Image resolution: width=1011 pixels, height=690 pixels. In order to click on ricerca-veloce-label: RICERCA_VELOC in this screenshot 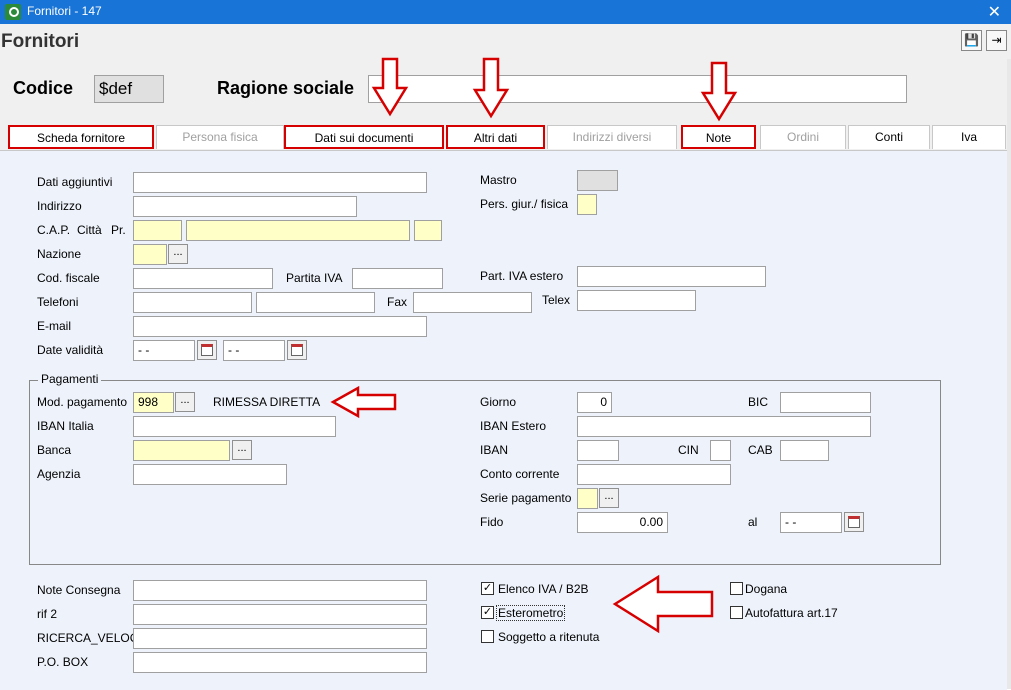, I will do `click(85, 638)`.